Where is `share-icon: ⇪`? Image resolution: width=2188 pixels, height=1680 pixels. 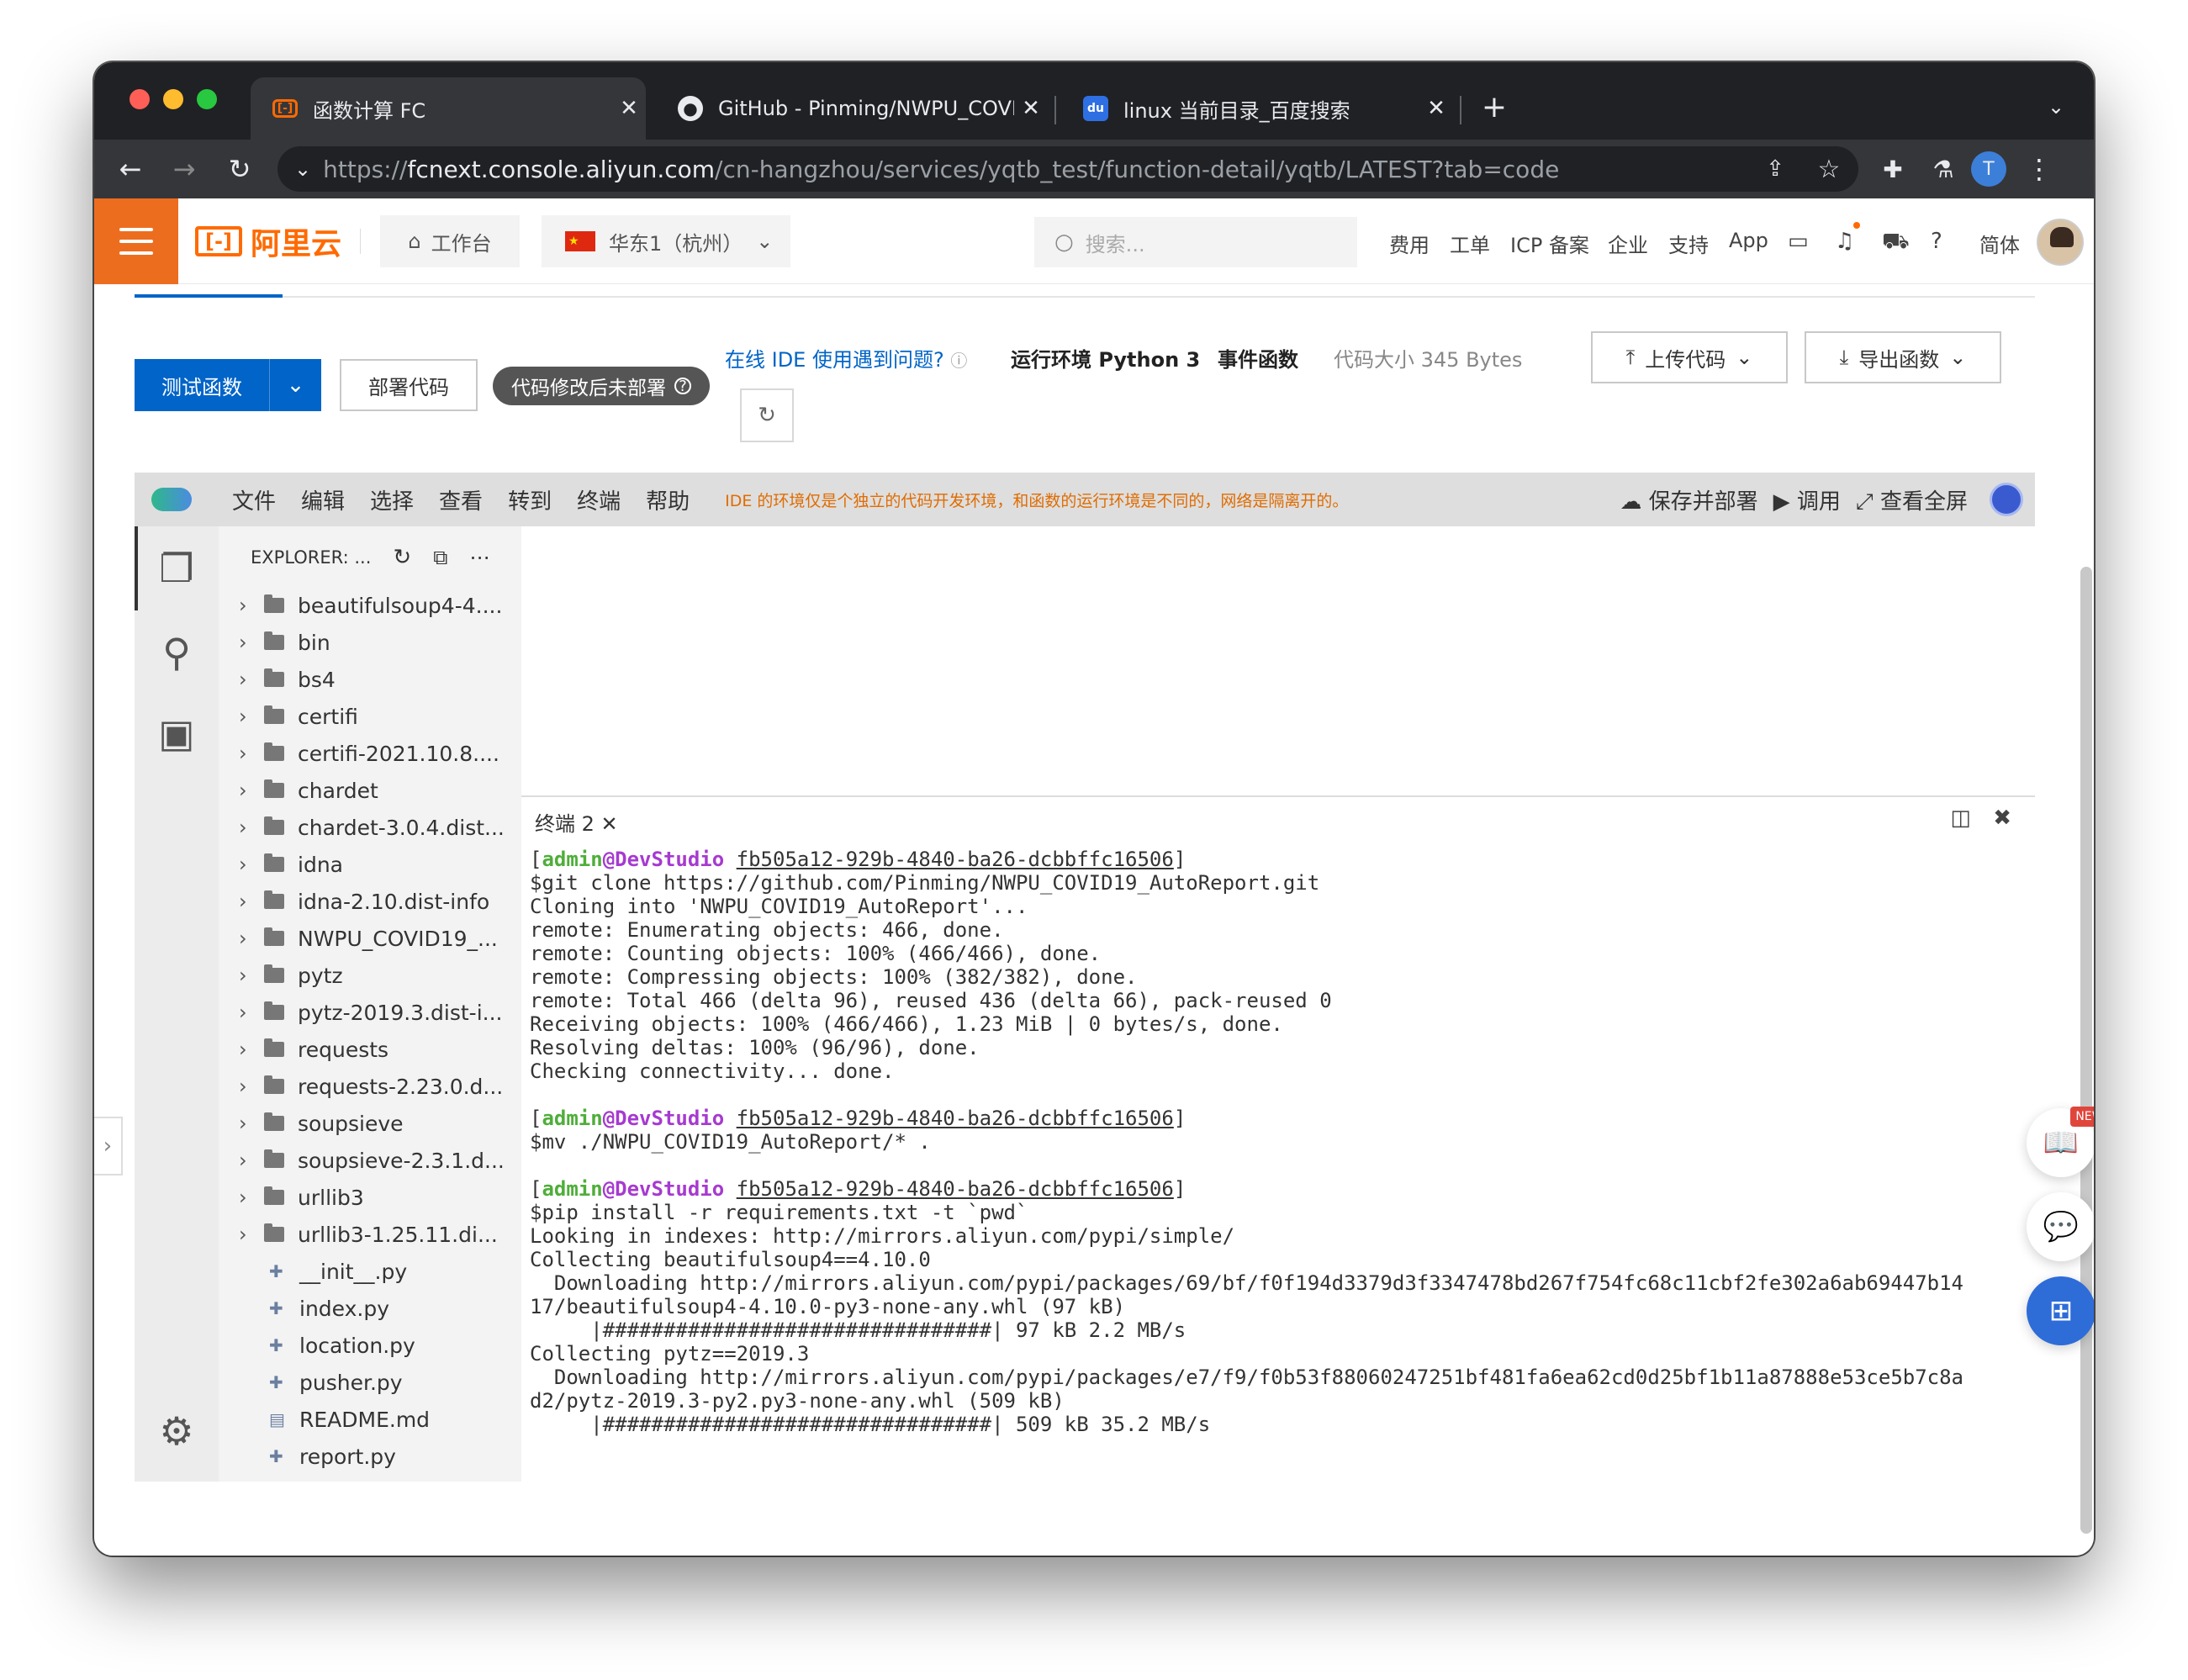 share-icon: ⇪ is located at coordinates (1775, 169).